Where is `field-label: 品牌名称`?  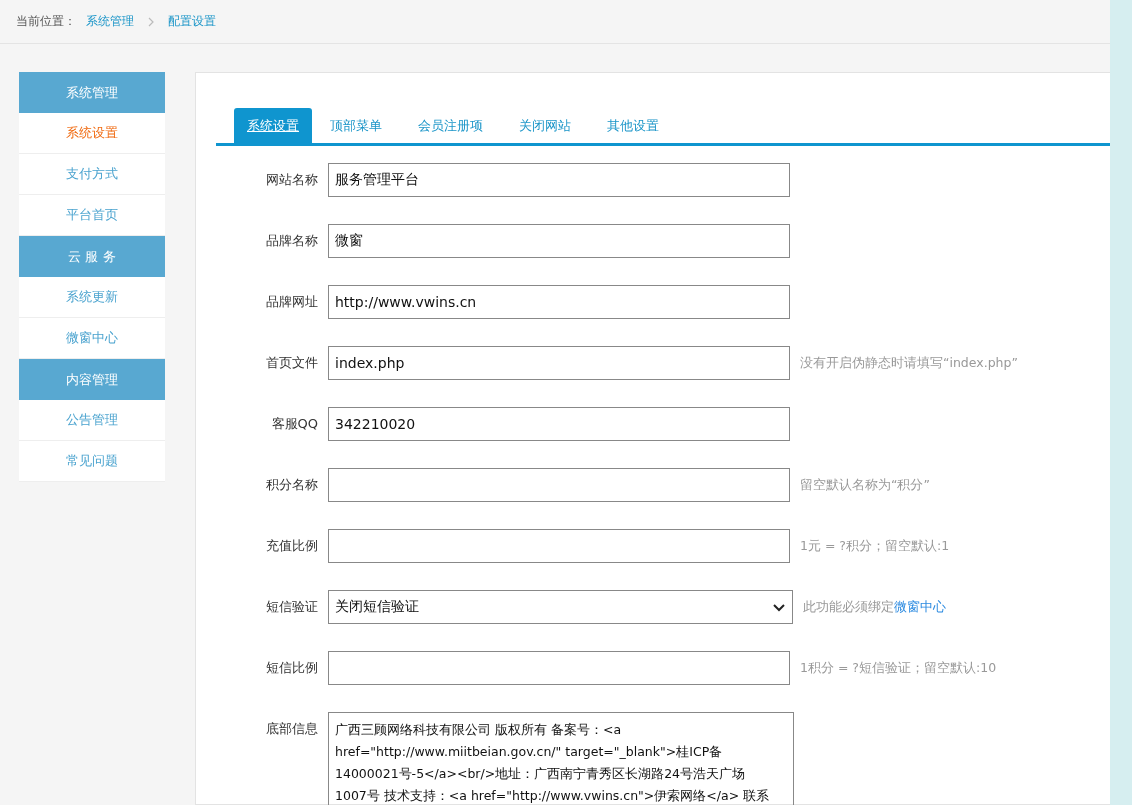
field-label: 品牌名称 is located at coordinates (292, 241).